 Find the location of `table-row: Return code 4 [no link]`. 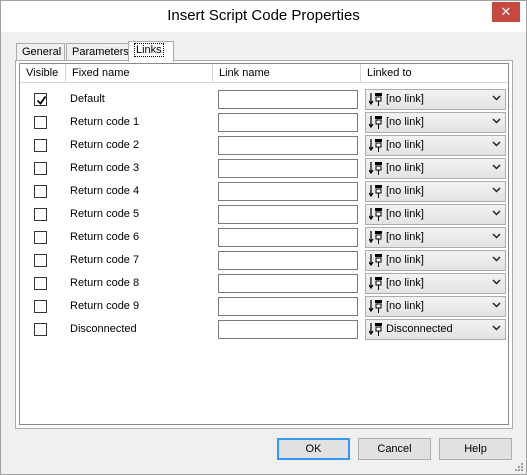

table-row: Return code 4 [no link] is located at coordinates (264, 191).